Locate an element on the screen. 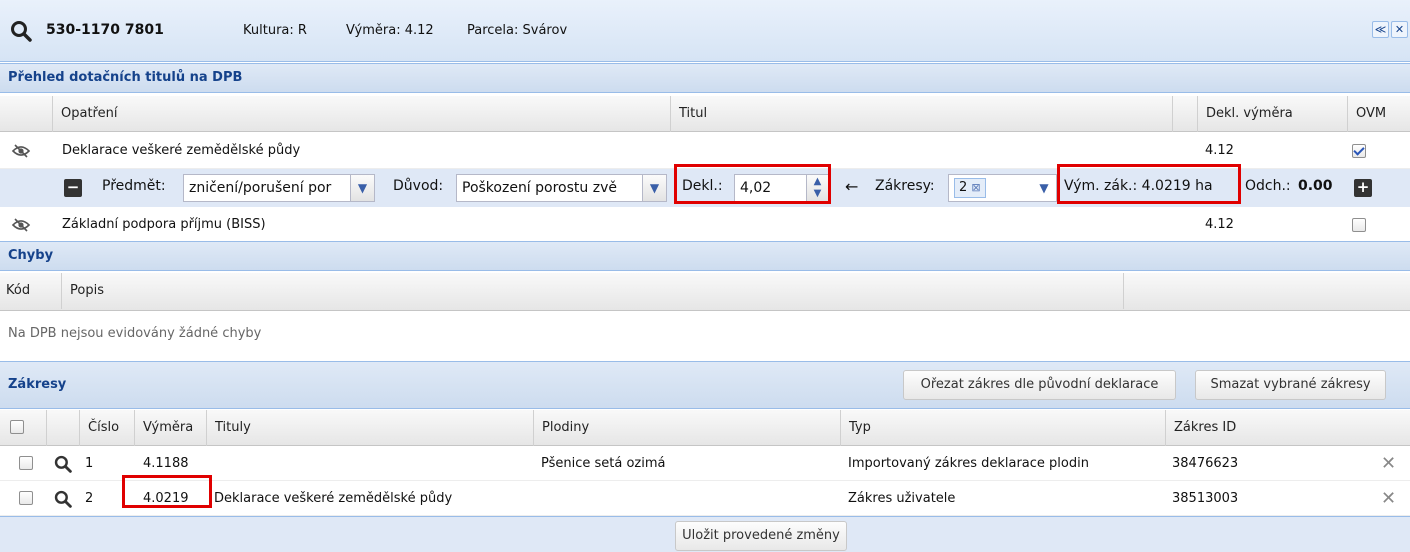  col-ovm: OVM is located at coordinates (1378, 114).